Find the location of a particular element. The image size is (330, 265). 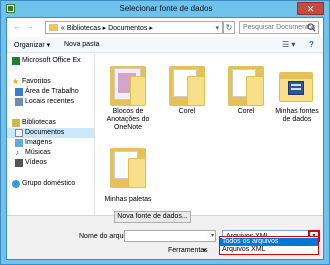

search-input: Pesquisar Documentos is located at coordinates (279, 27).